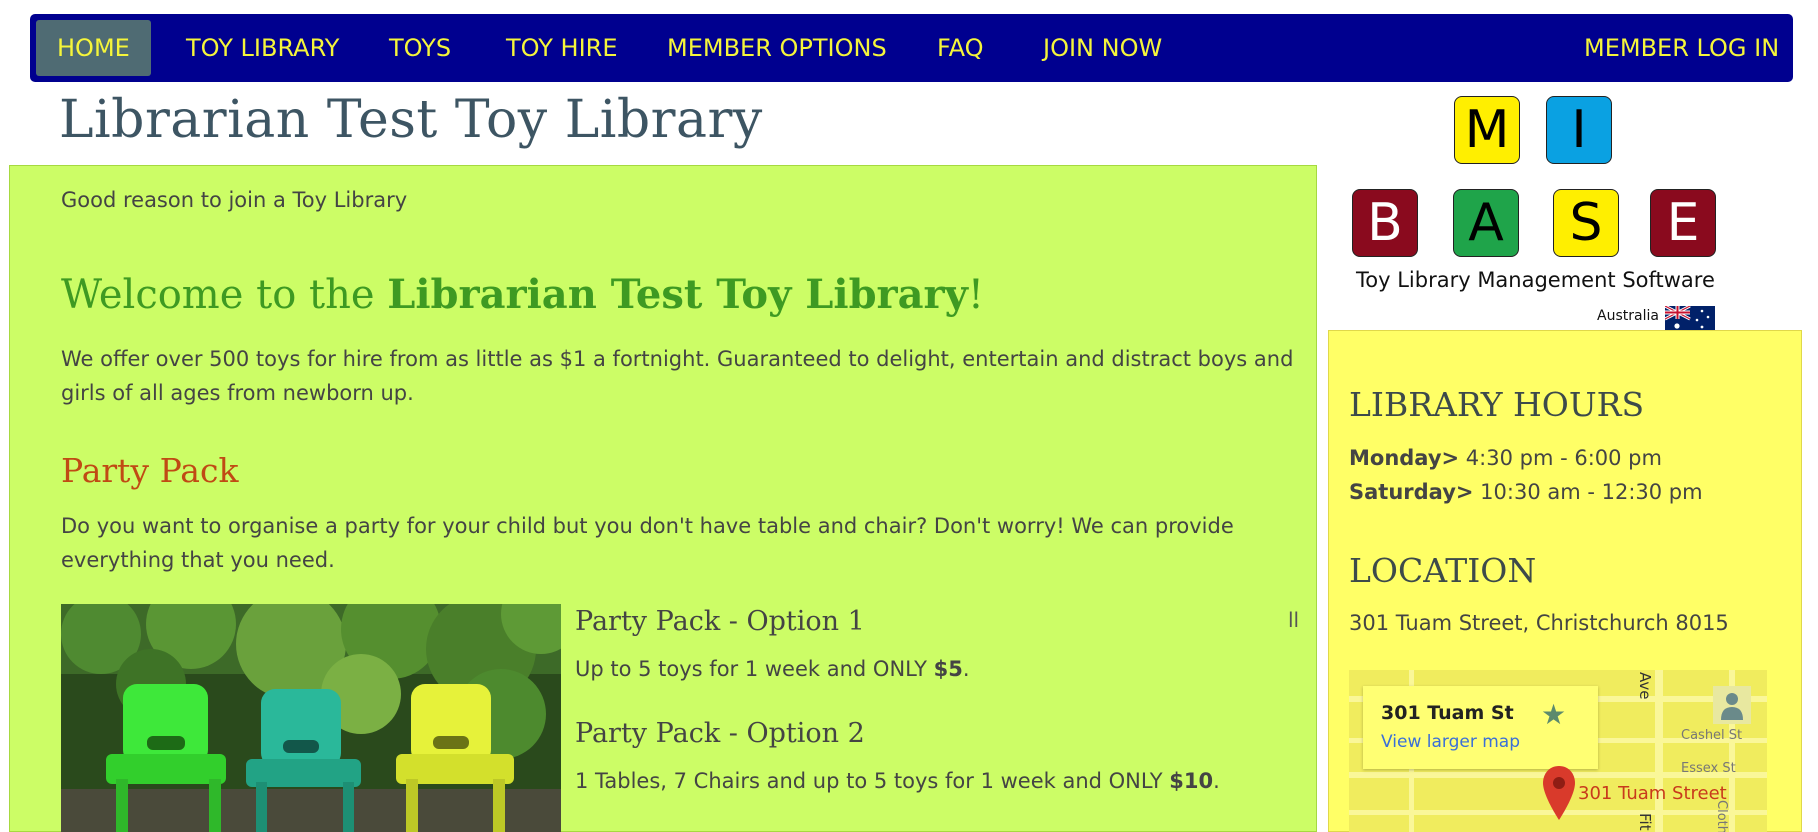 The image size is (1818, 832). Describe the element at coordinates (1293, 620) in the screenshot. I see `slideshow-pause-button: ll` at that location.